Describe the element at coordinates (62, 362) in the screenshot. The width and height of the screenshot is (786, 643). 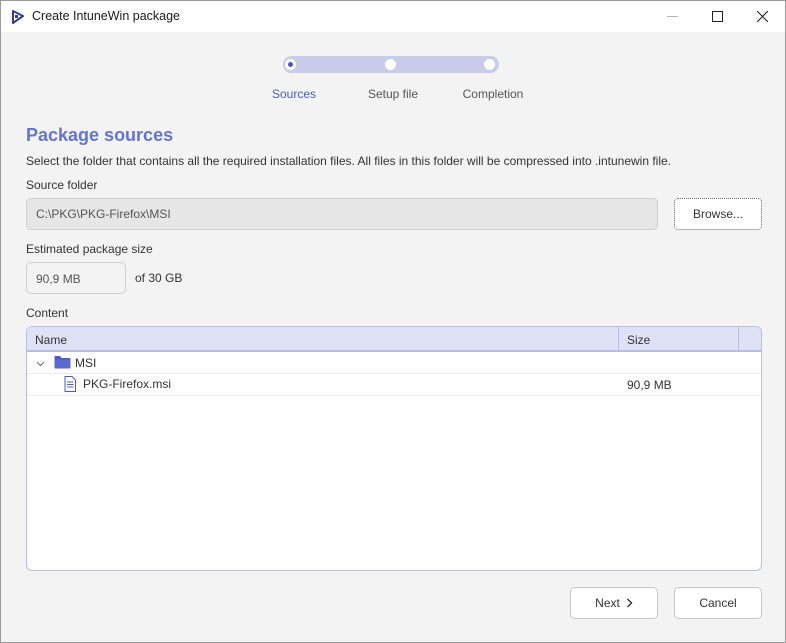
I see `folder-icon` at that location.